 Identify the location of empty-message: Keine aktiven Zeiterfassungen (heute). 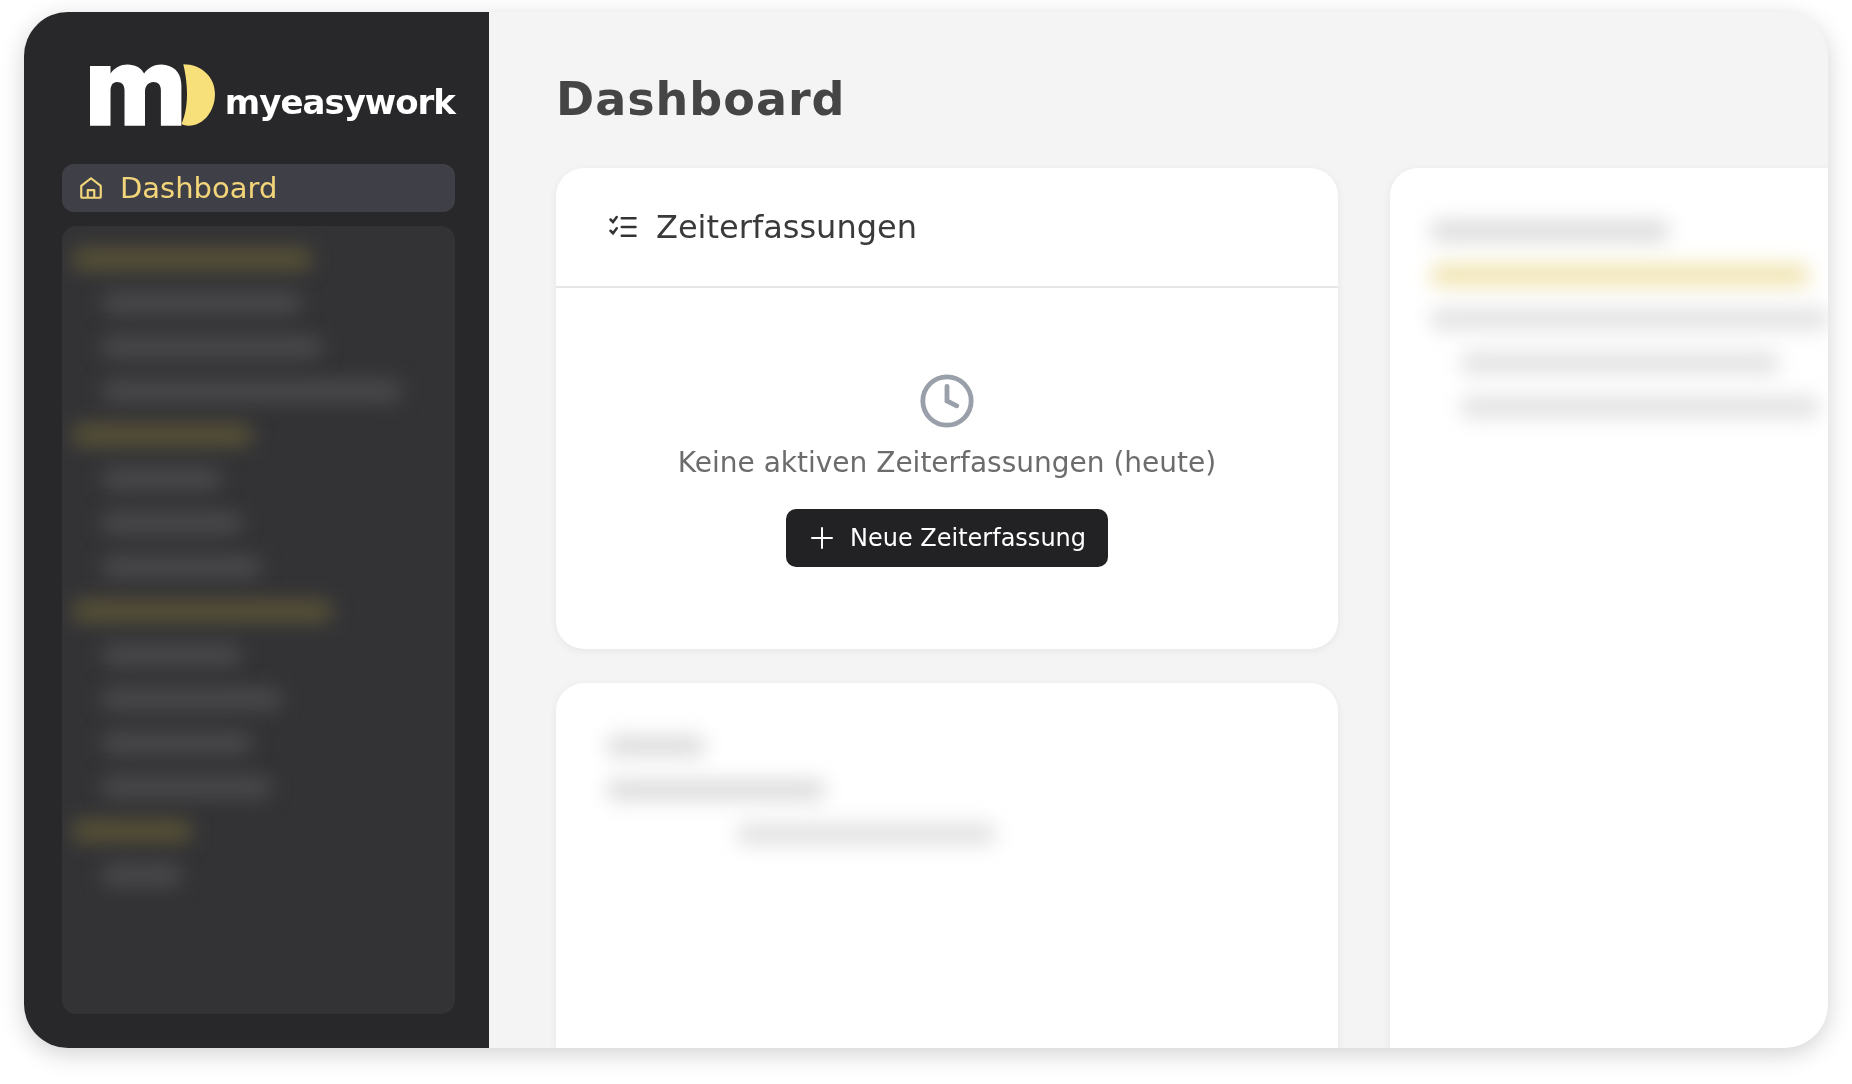
(947, 462).